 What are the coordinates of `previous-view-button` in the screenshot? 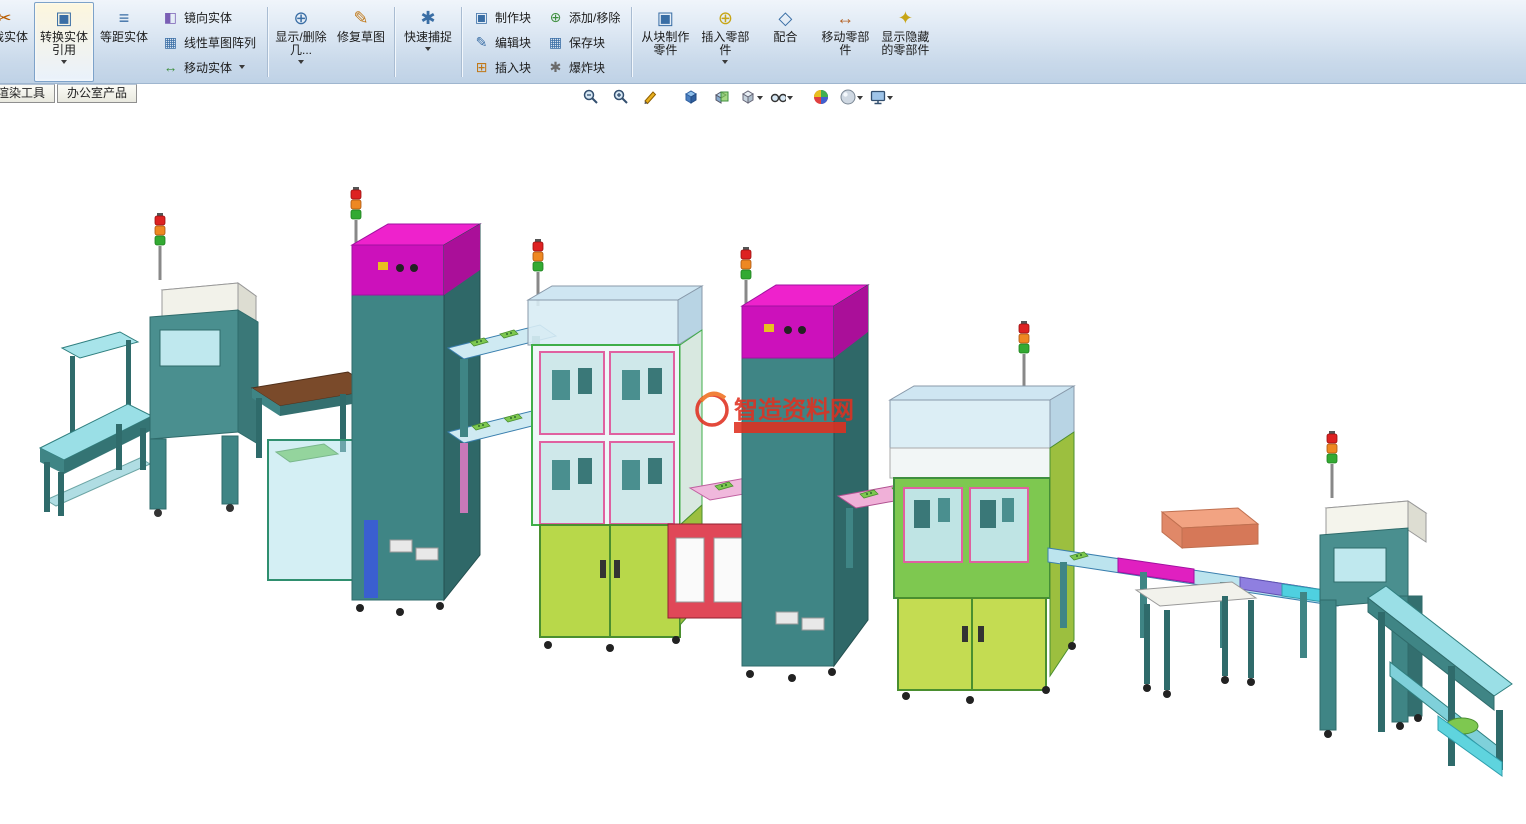 It's located at (651, 97).